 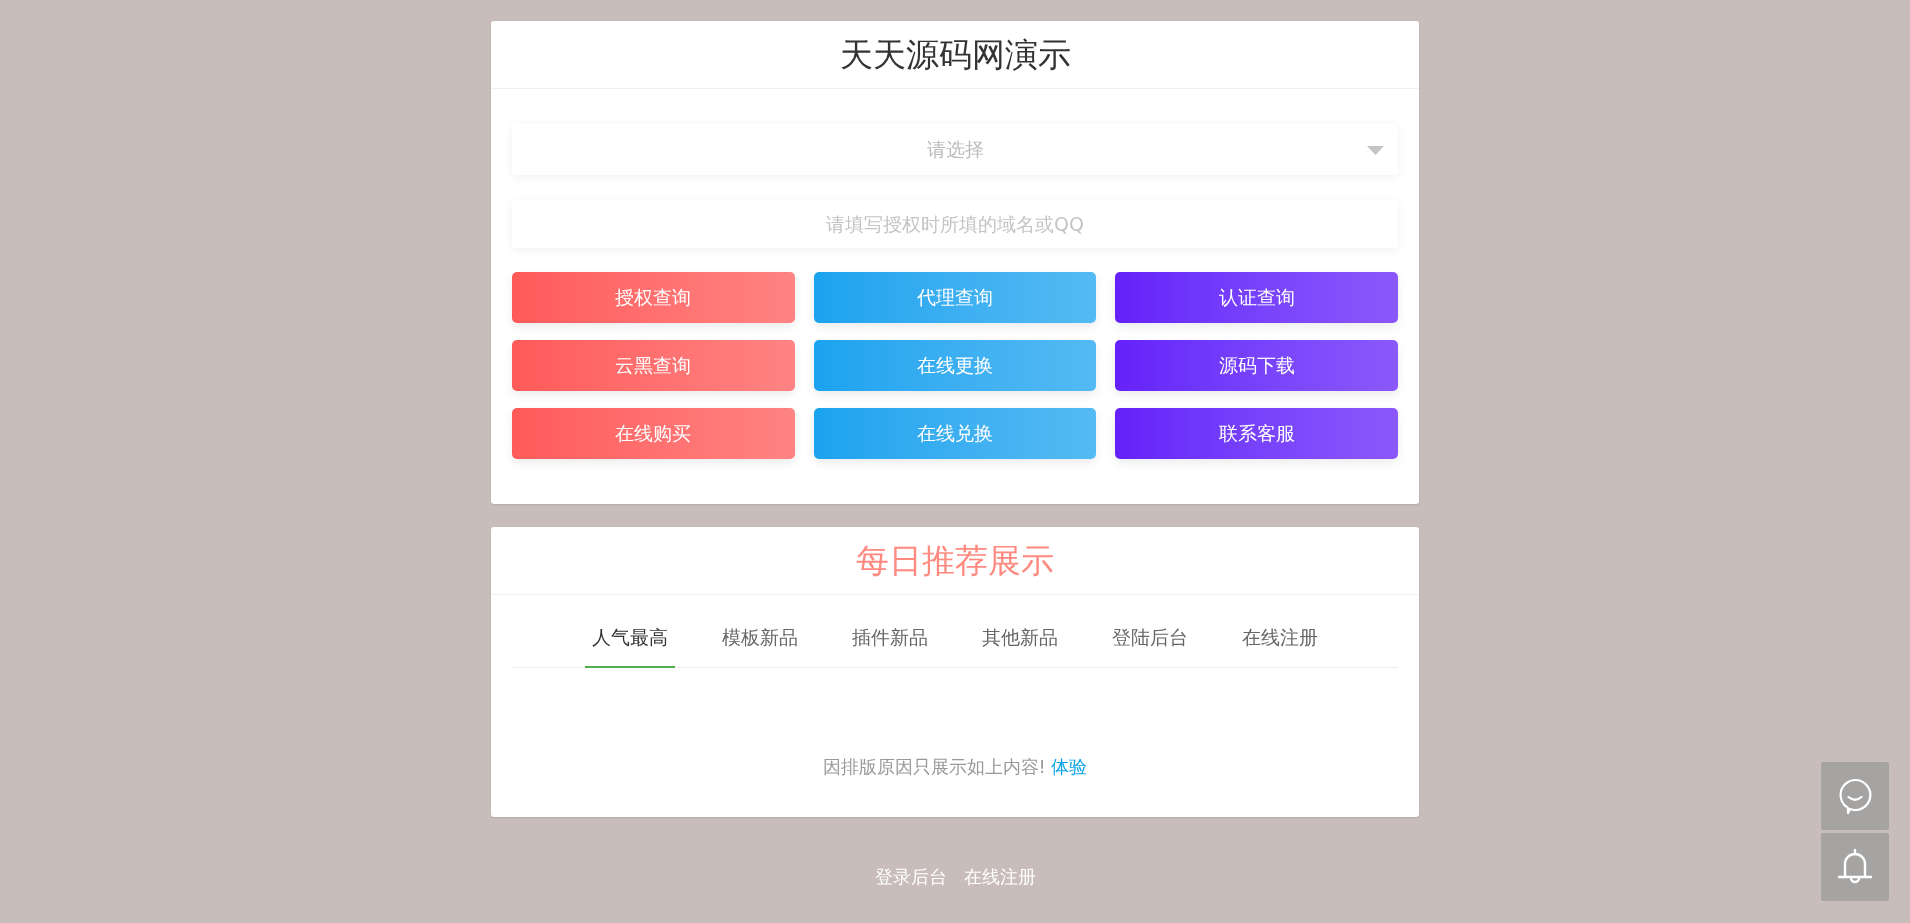 What do you see at coordinates (653, 297) in the screenshot?
I see `query-button: 授权查询` at bounding box center [653, 297].